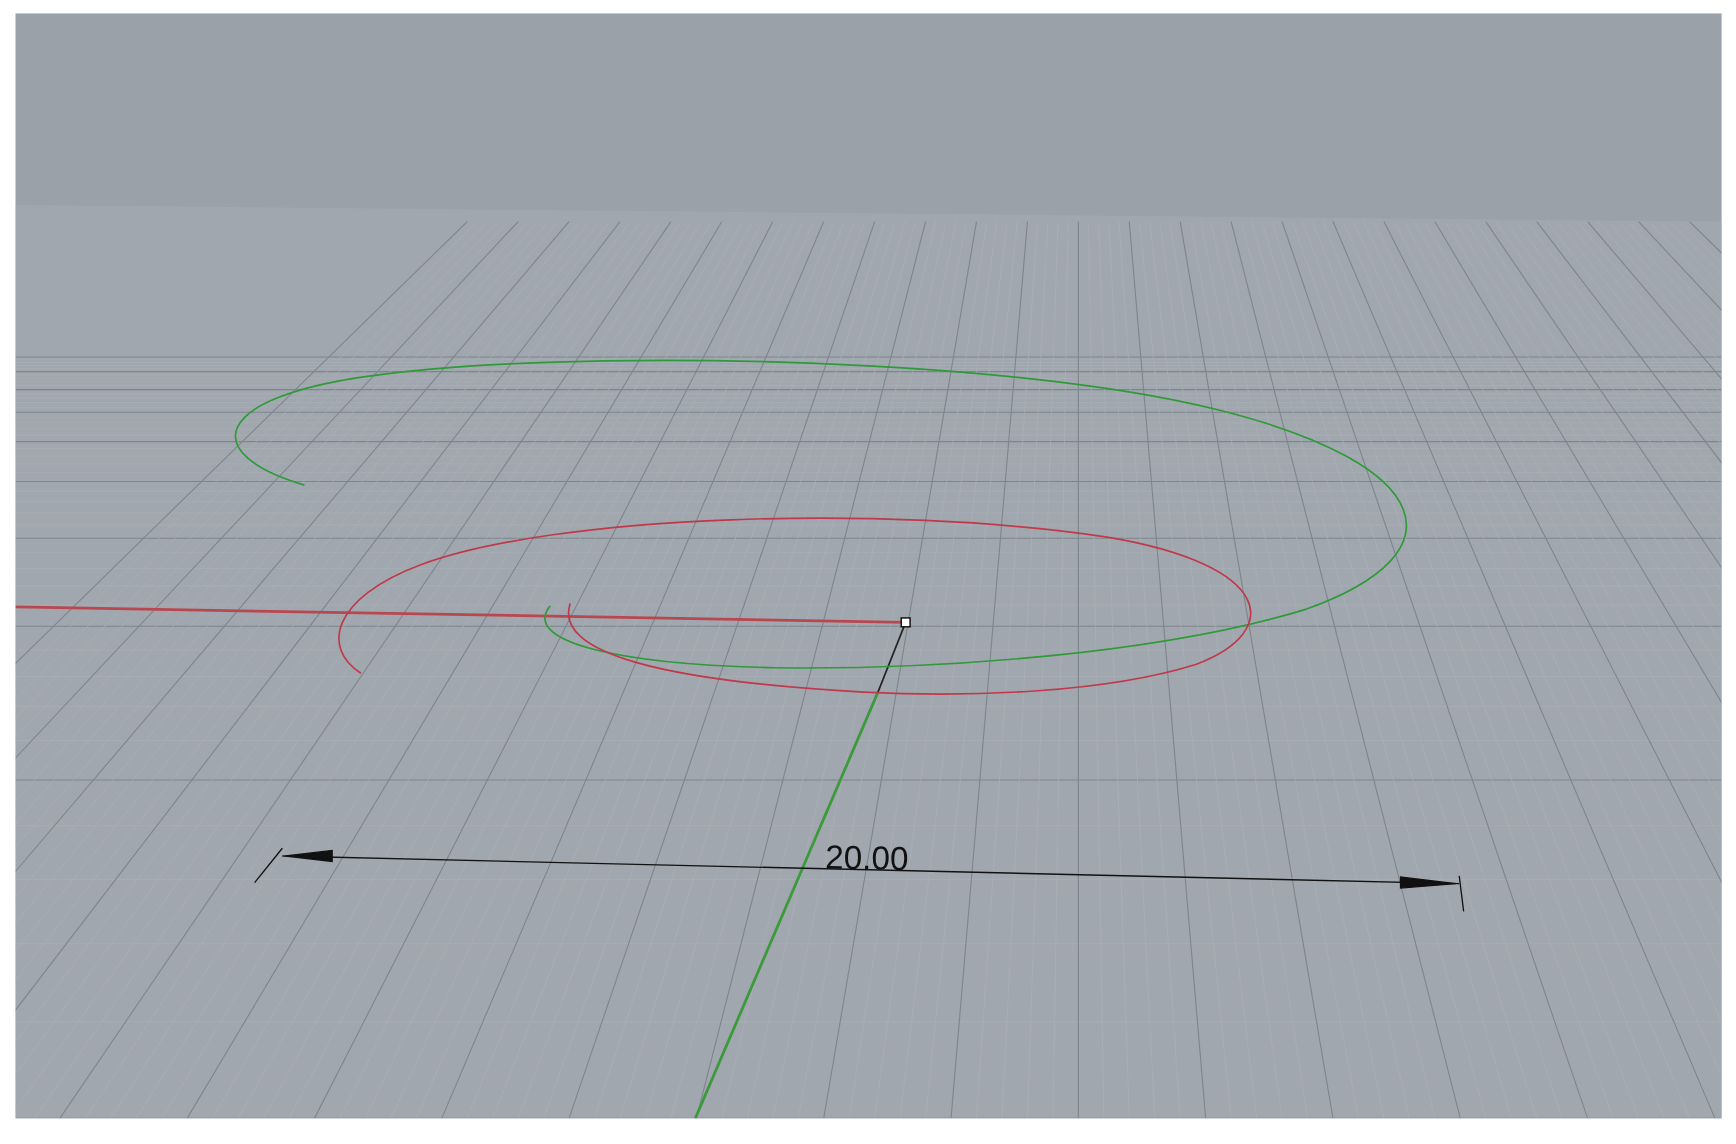  Describe the element at coordinates (905, 622) in the screenshot. I see `point-marker` at that location.